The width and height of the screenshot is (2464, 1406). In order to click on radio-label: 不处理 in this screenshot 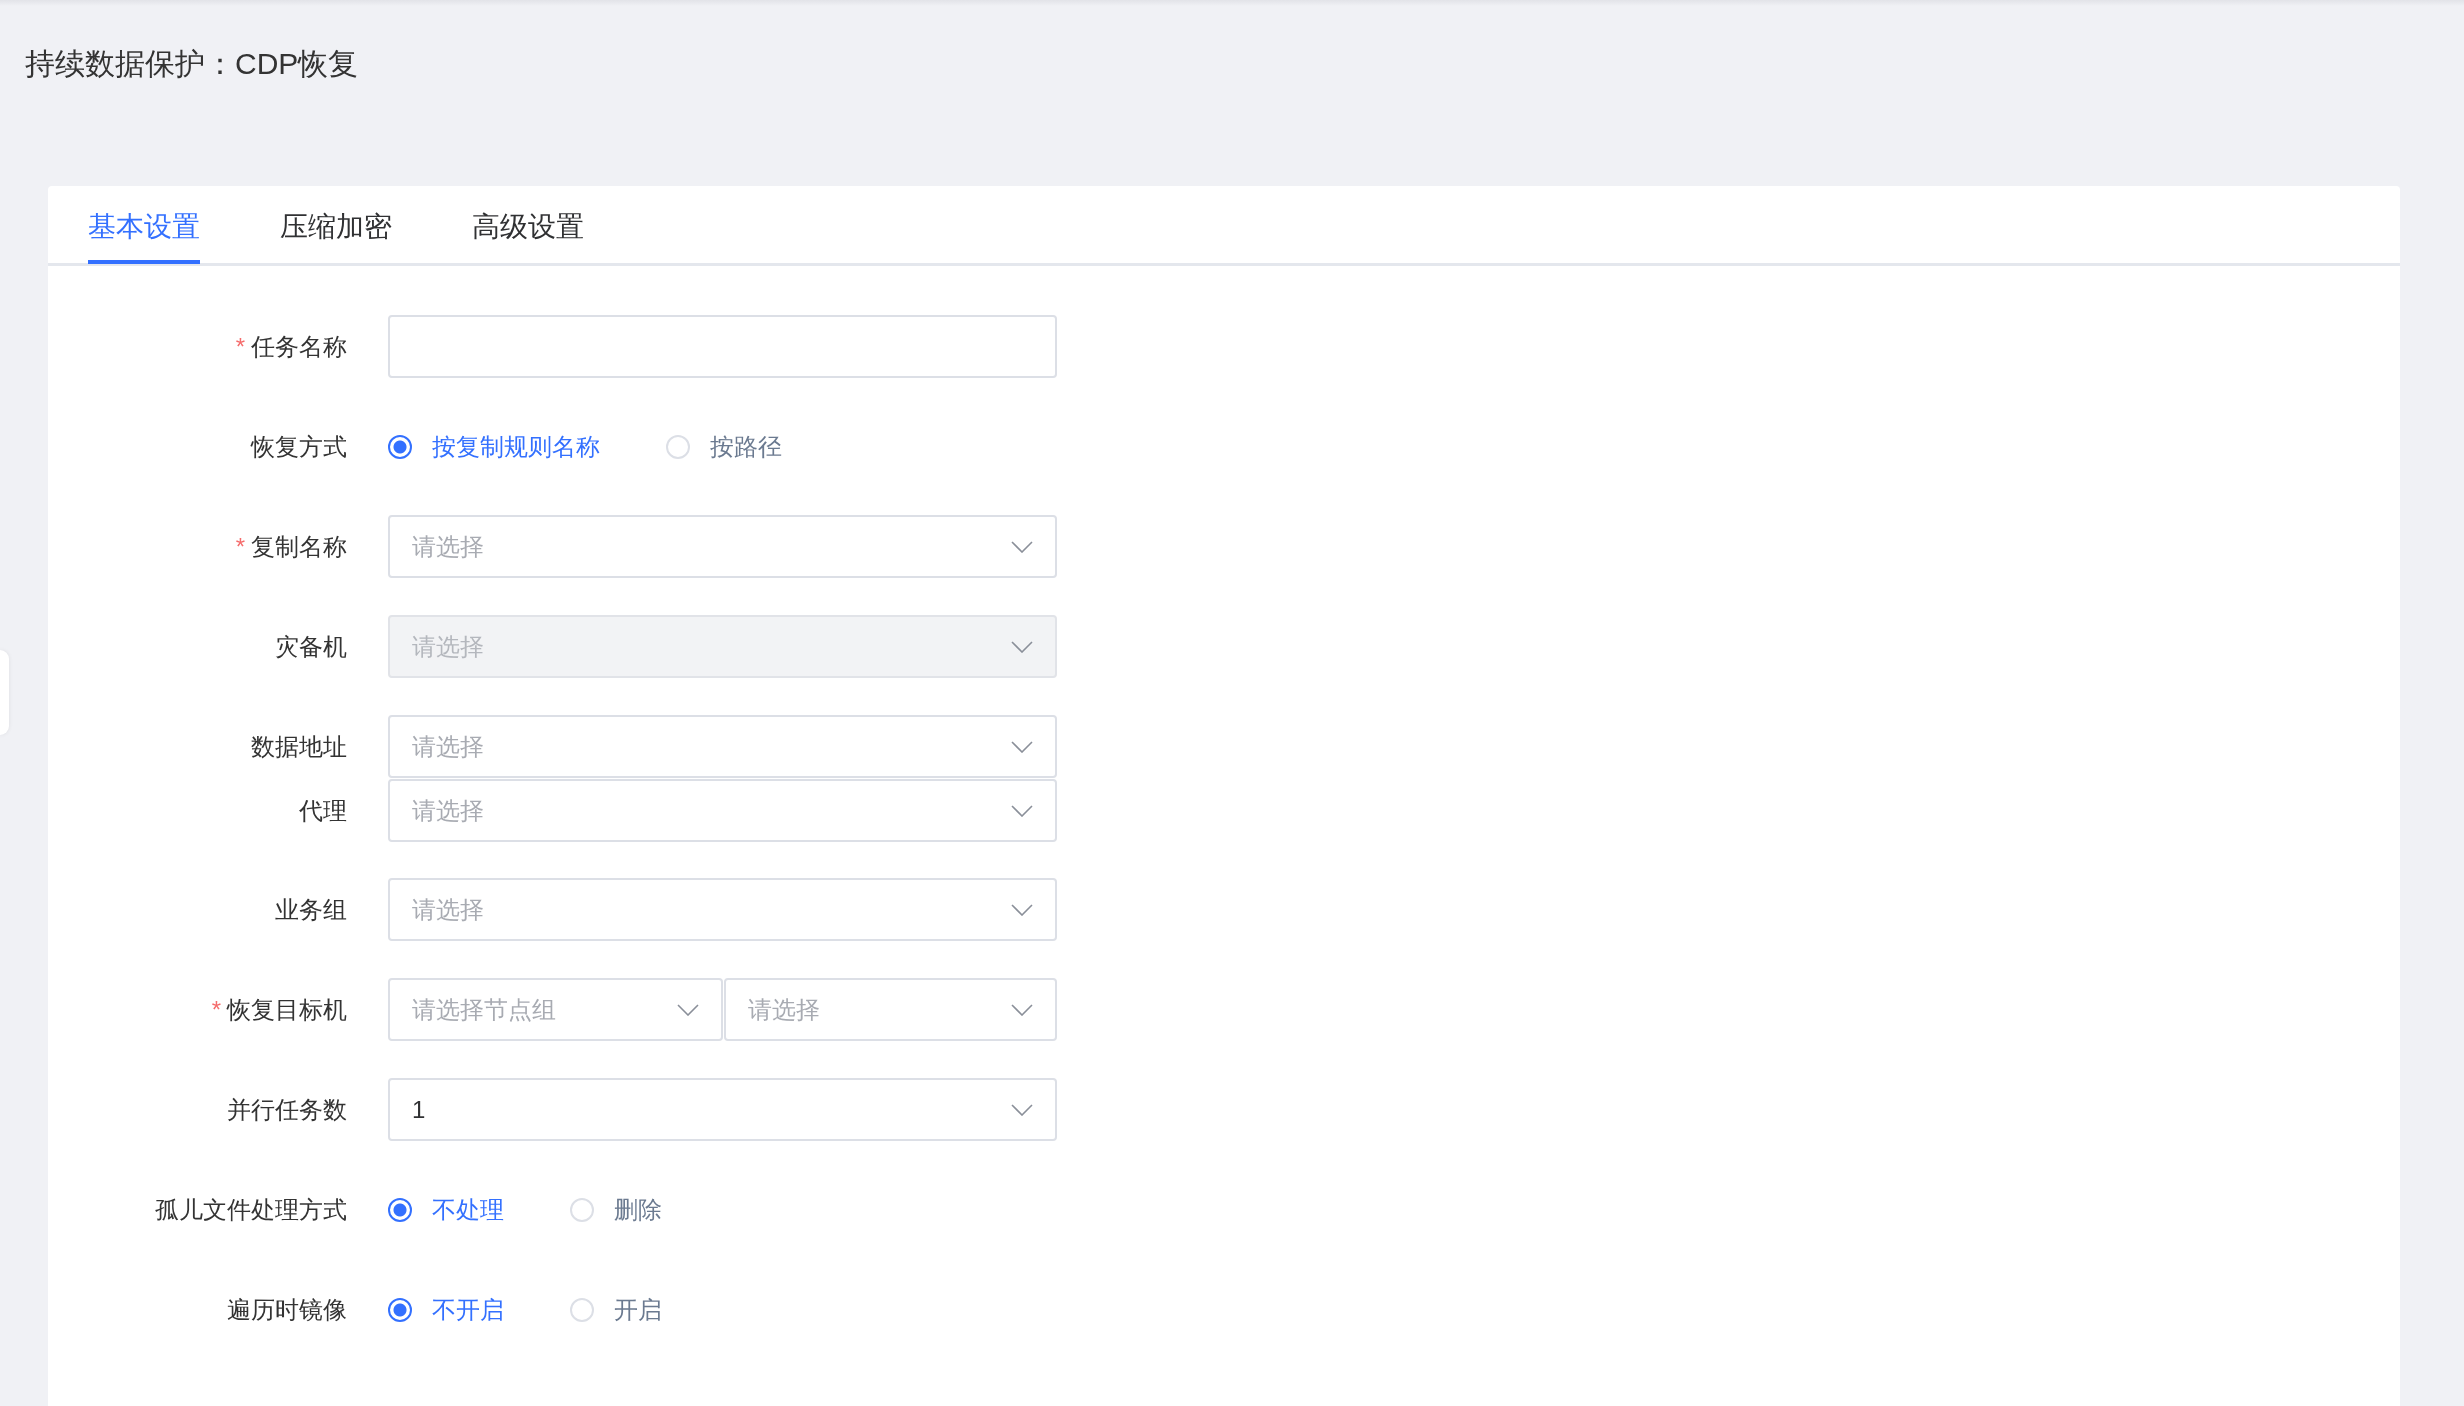, I will do `click(468, 1209)`.